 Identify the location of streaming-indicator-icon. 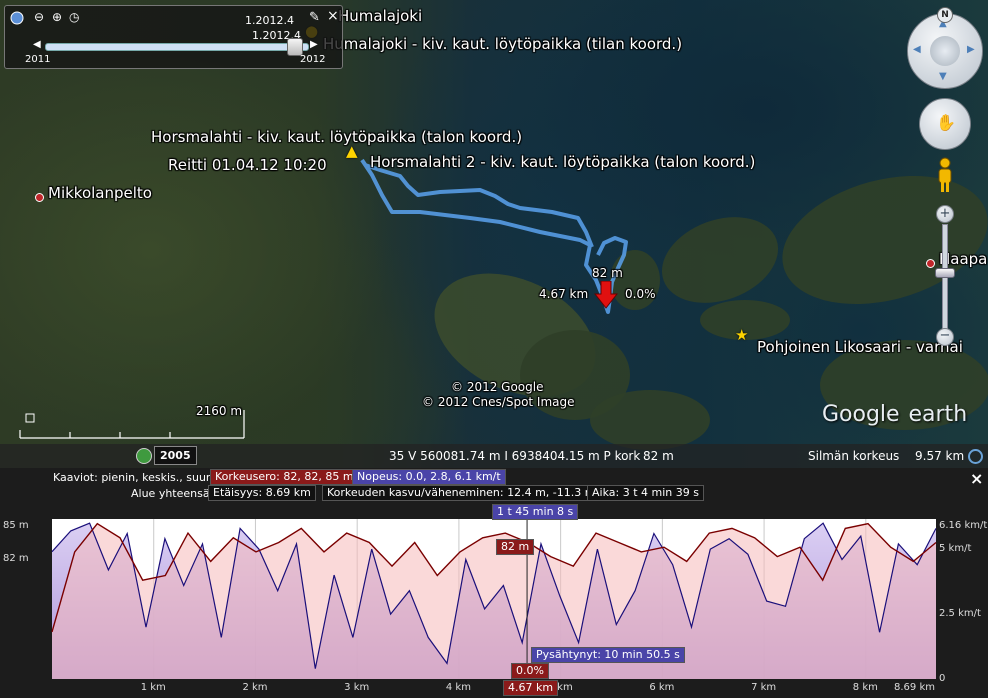
(975, 456).